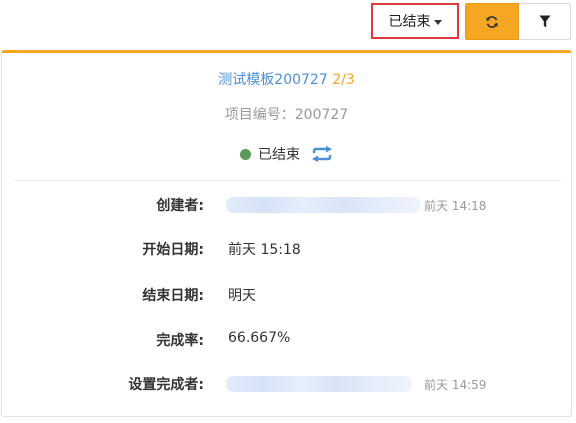 Image resolution: width=576 pixels, height=423 pixels. I want to click on toolbar: 已结束, so click(288, 22).